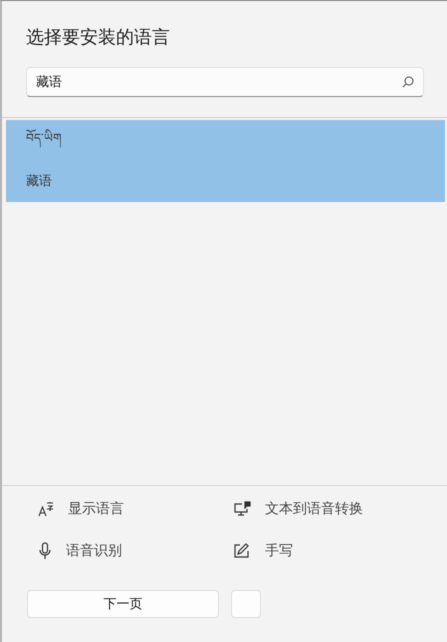 The width and height of the screenshot is (447, 642). I want to click on next-button: 下一页, so click(123, 604).